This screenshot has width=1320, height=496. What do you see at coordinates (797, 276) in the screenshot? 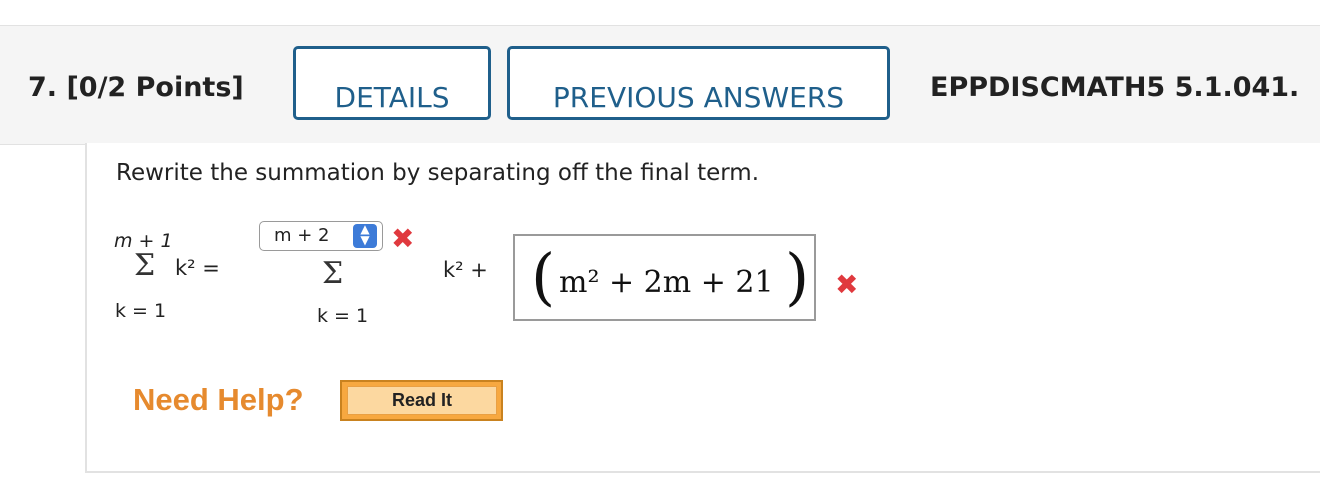
I see `right-paren: )` at bounding box center [797, 276].